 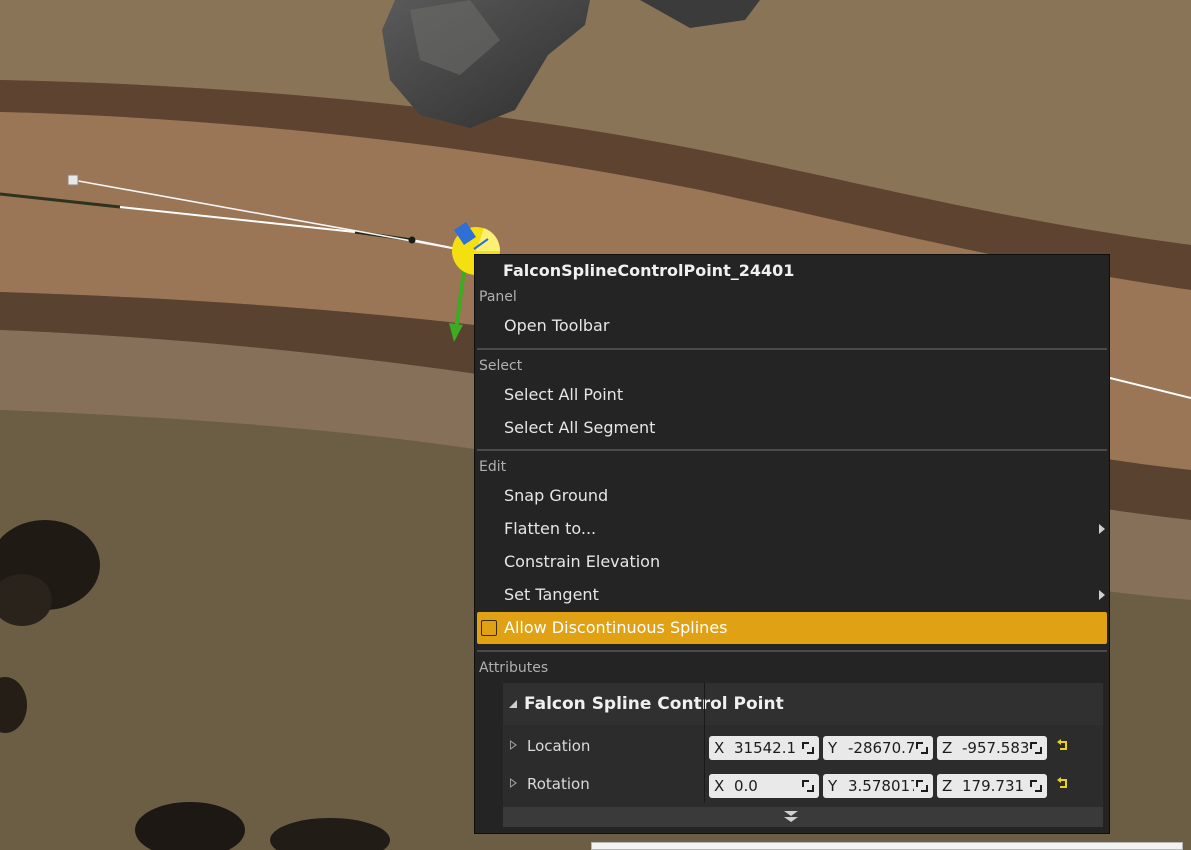 I want to click on location-x-value: 31542.1, so click(x=765, y=748).